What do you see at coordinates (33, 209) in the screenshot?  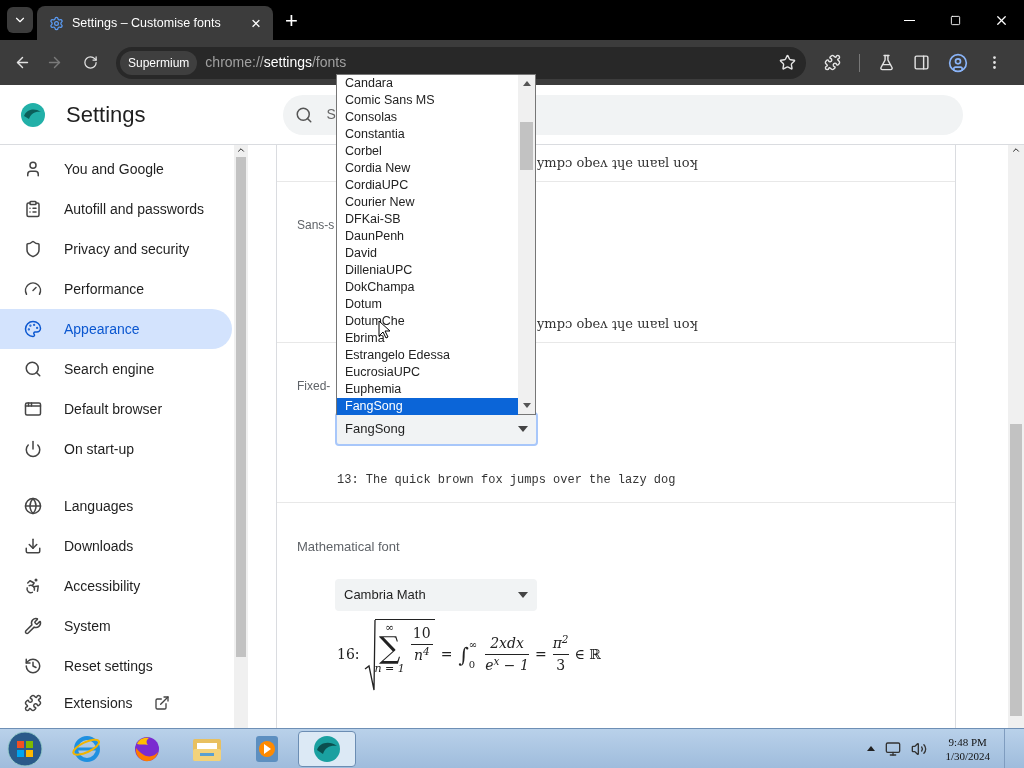 I see `clipboard-icon` at bounding box center [33, 209].